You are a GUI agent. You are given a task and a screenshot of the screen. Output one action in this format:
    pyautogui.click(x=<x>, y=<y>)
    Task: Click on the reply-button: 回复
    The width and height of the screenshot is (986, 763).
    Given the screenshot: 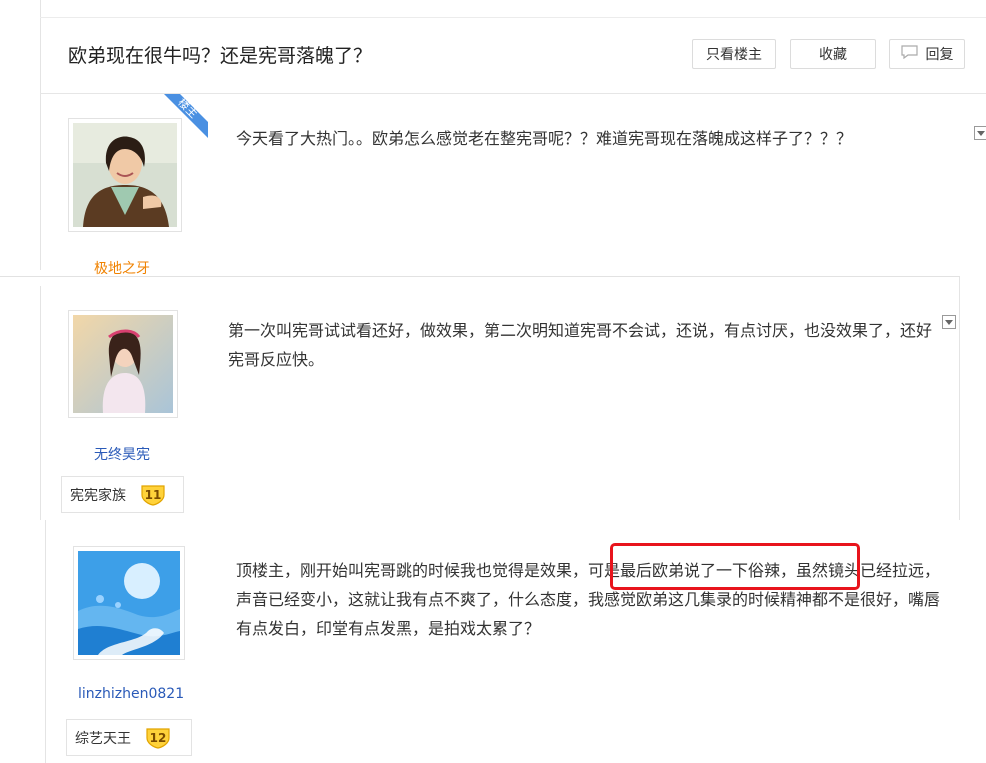 What is the action you would take?
    pyautogui.click(x=927, y=54)
    